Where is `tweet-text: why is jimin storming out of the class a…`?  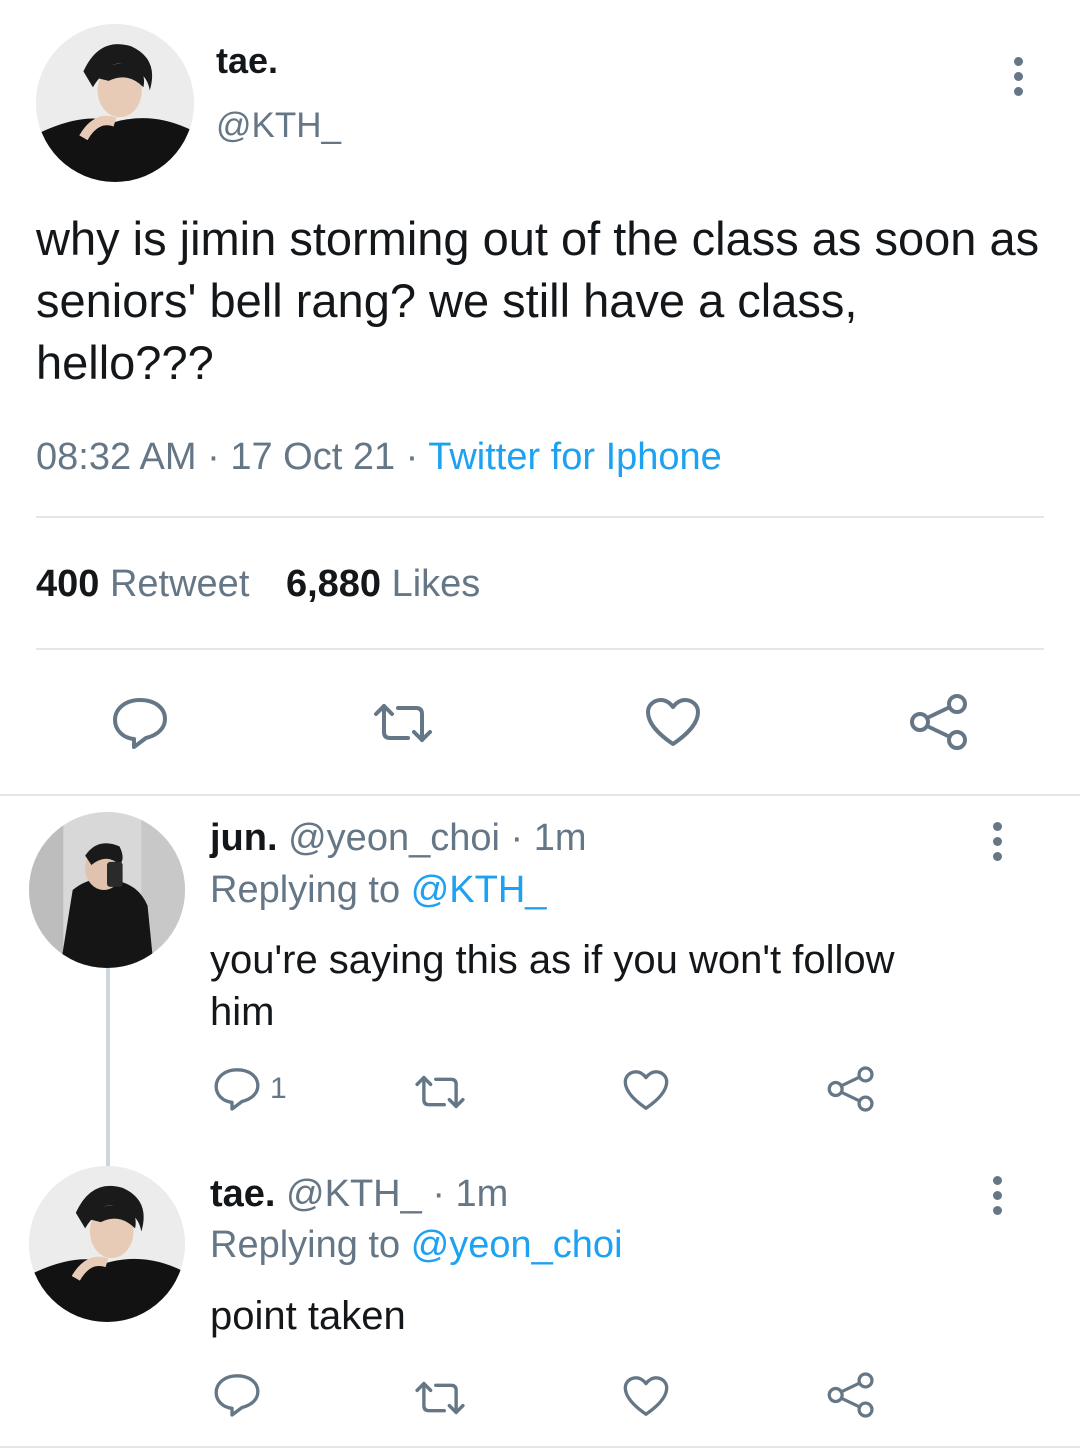
tweet-text: why is jimin storming out of the class a… is located at coordinates (538, 300).